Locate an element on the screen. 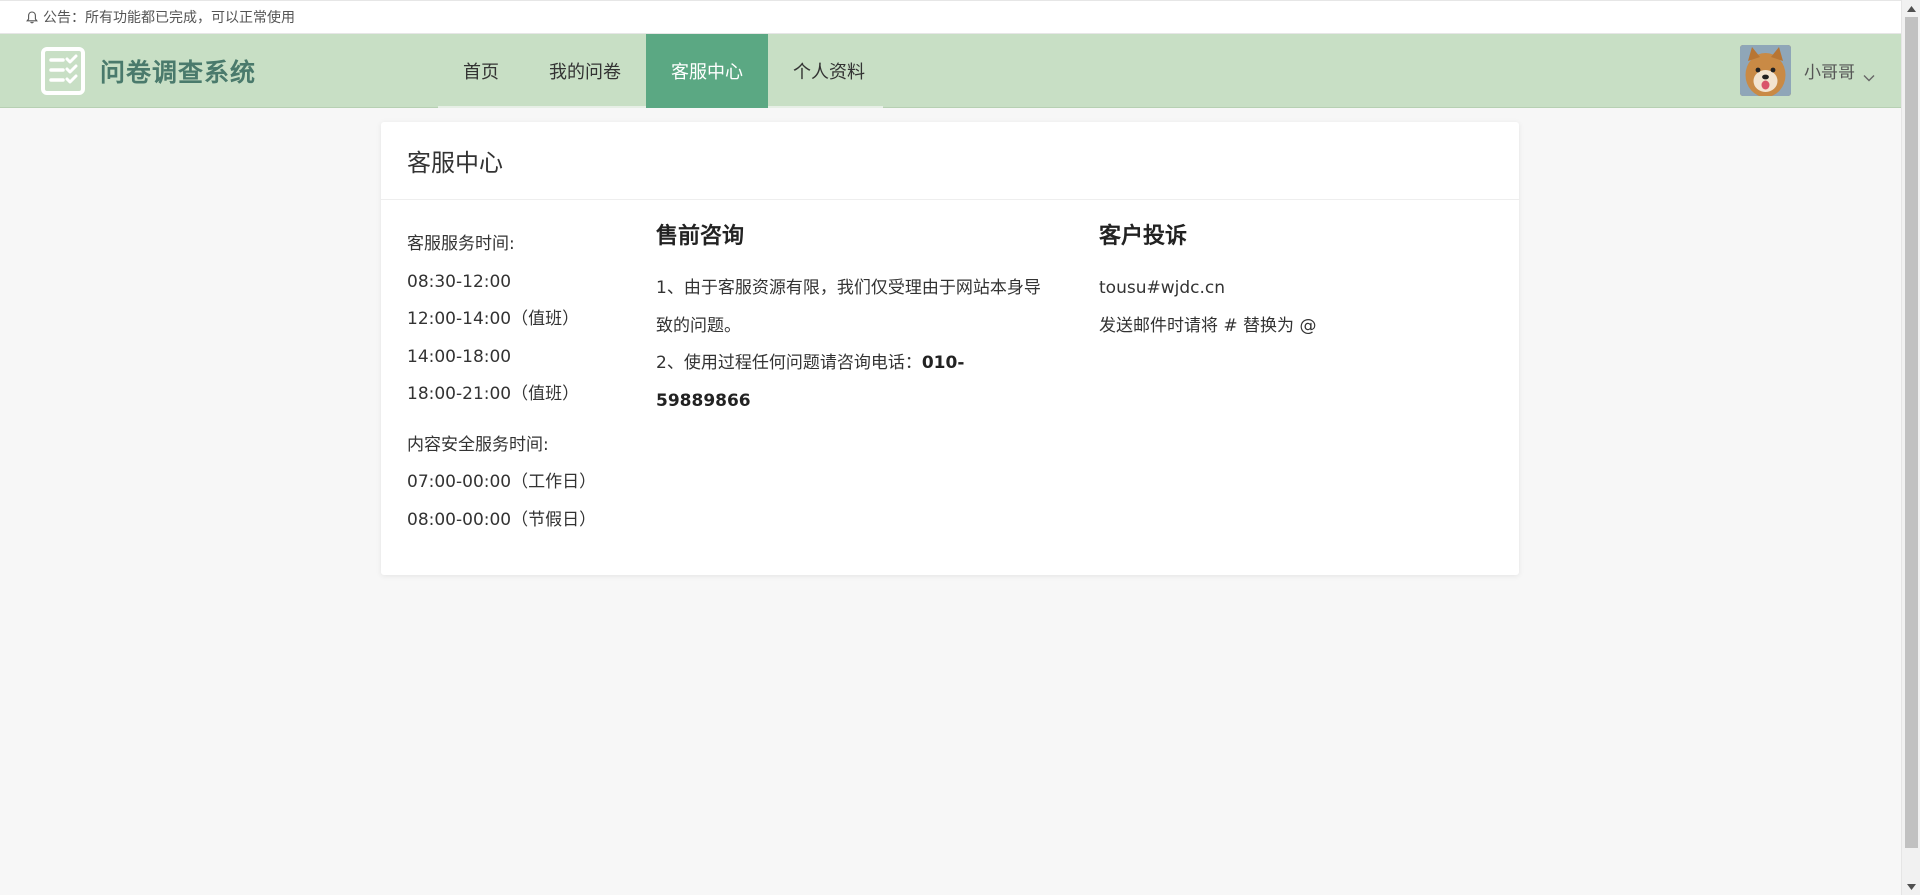 This screenshot has width=1920, height=895. arrow-down-icon is located at coordinates (1911, 886).